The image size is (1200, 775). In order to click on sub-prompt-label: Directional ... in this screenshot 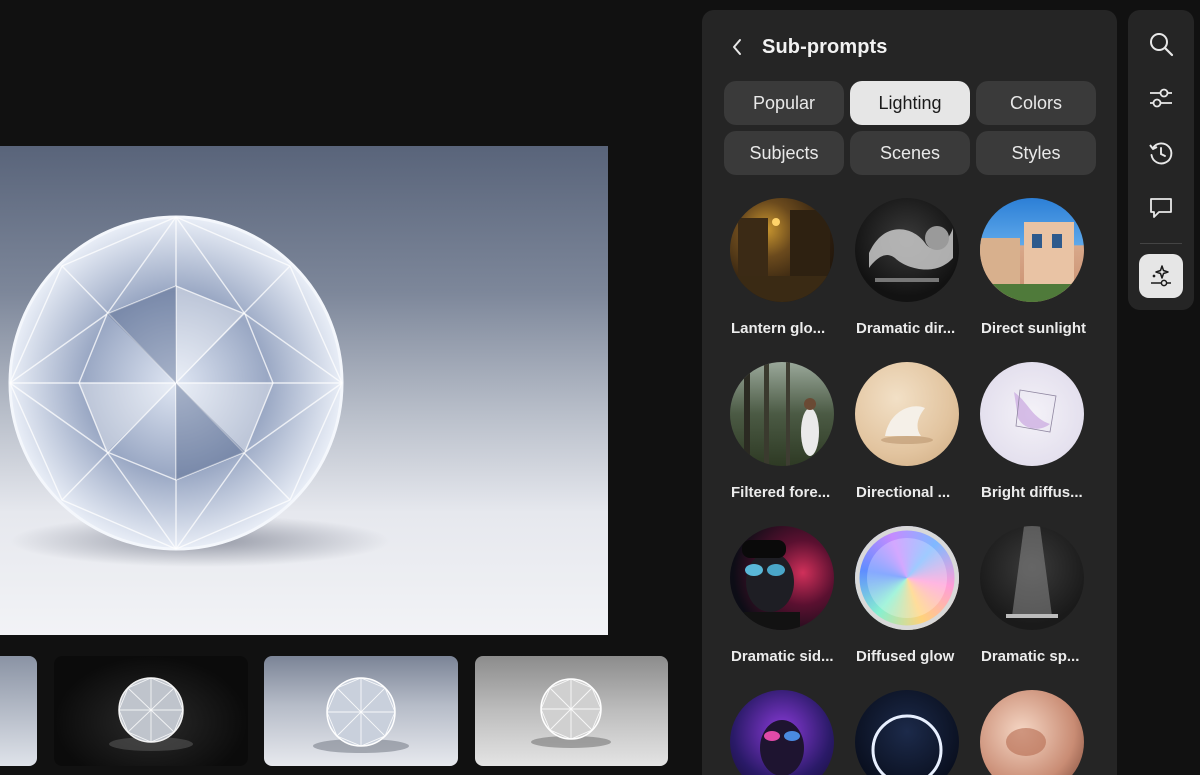, I will do `click(903, 492)`.